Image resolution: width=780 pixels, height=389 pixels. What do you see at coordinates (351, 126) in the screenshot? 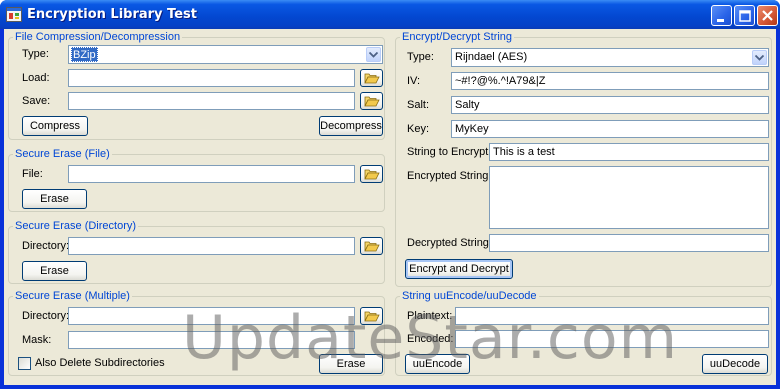
I see `decompress-button: Decompress` at bounding box center [351, 126].